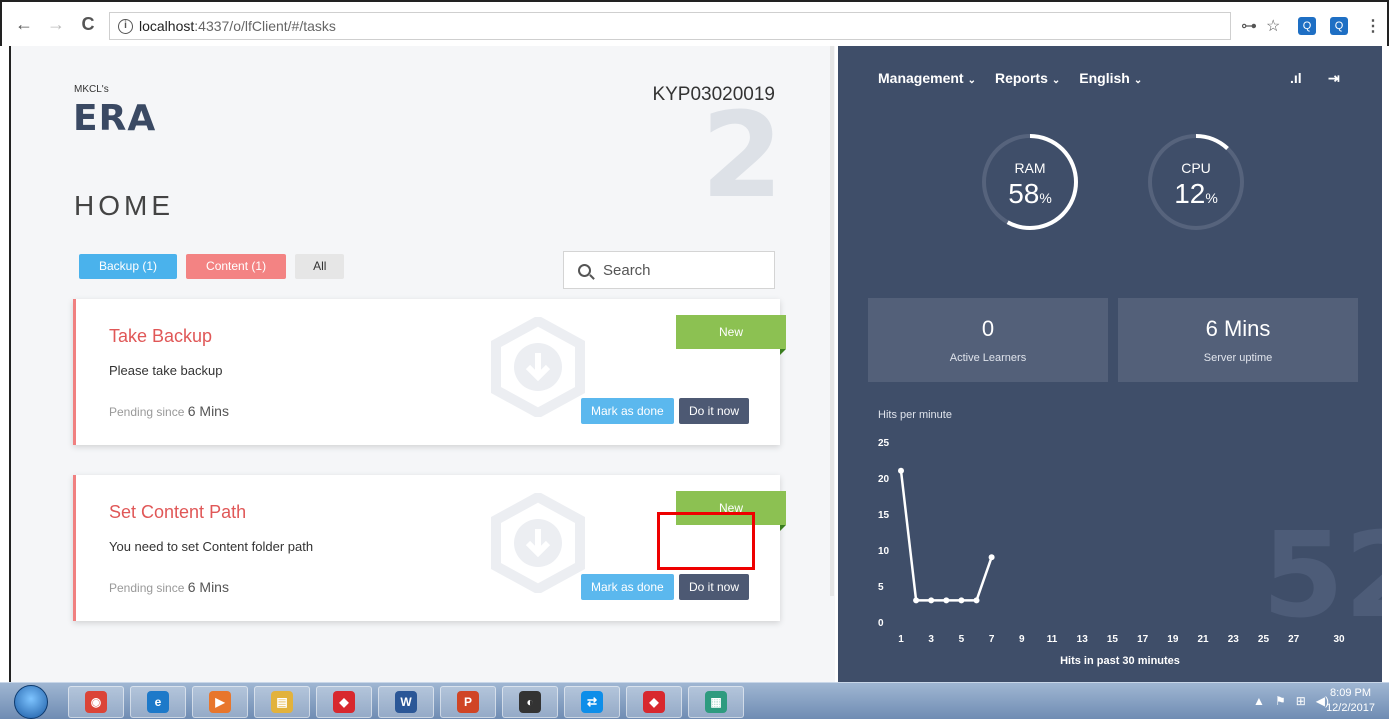  Describe the element at coordinates (282, 702) in the screenshot. I see `taskbar-explorer-button: ▤` at that location.